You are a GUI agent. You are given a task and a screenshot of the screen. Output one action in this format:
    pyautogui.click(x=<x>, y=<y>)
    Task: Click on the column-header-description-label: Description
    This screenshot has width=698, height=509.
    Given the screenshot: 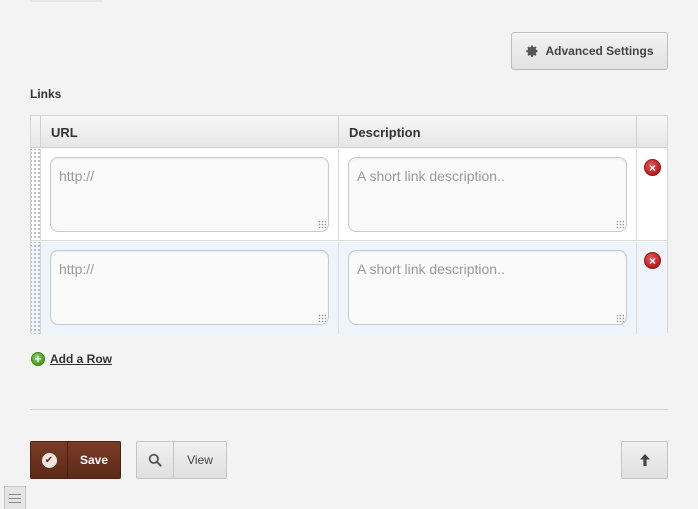 What is the action you would take?
    pyautogui.click(x=385, y=132)
    